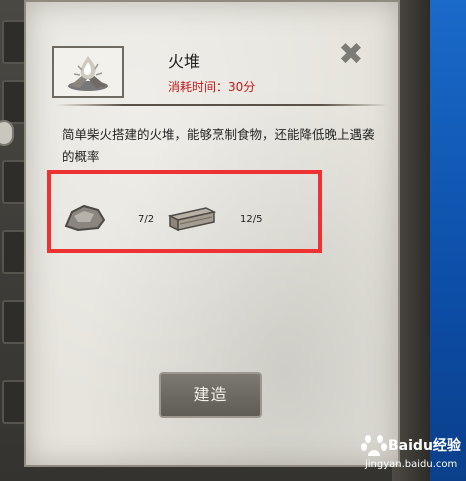 This screenshot has height=481, width=466. I want to click on close-icon: ✖, so click(351, 56).